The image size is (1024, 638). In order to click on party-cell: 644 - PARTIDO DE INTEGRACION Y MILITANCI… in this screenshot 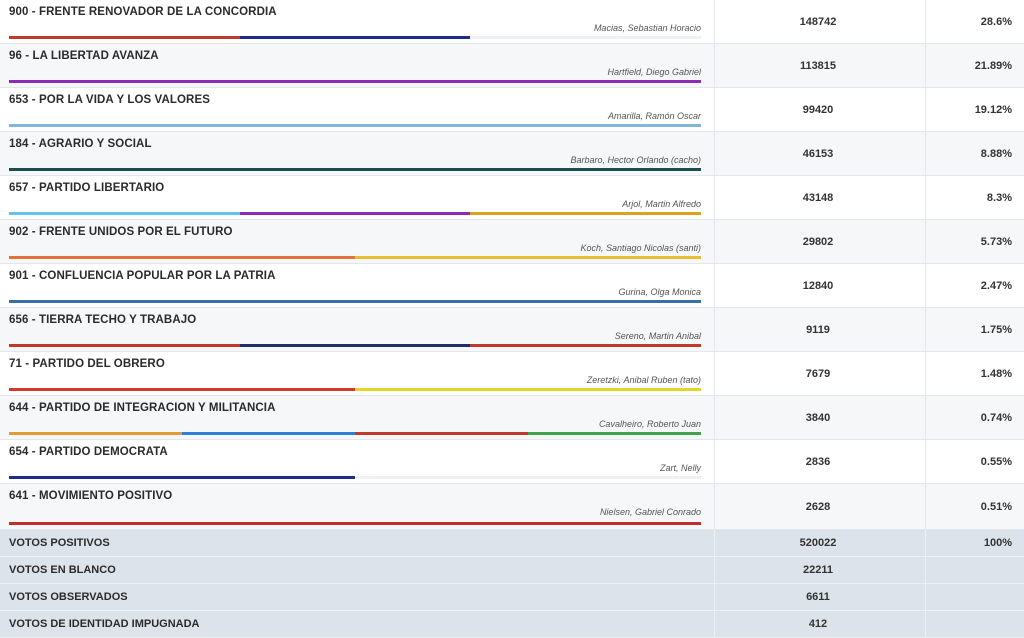, I will do `click(357, 417)`.